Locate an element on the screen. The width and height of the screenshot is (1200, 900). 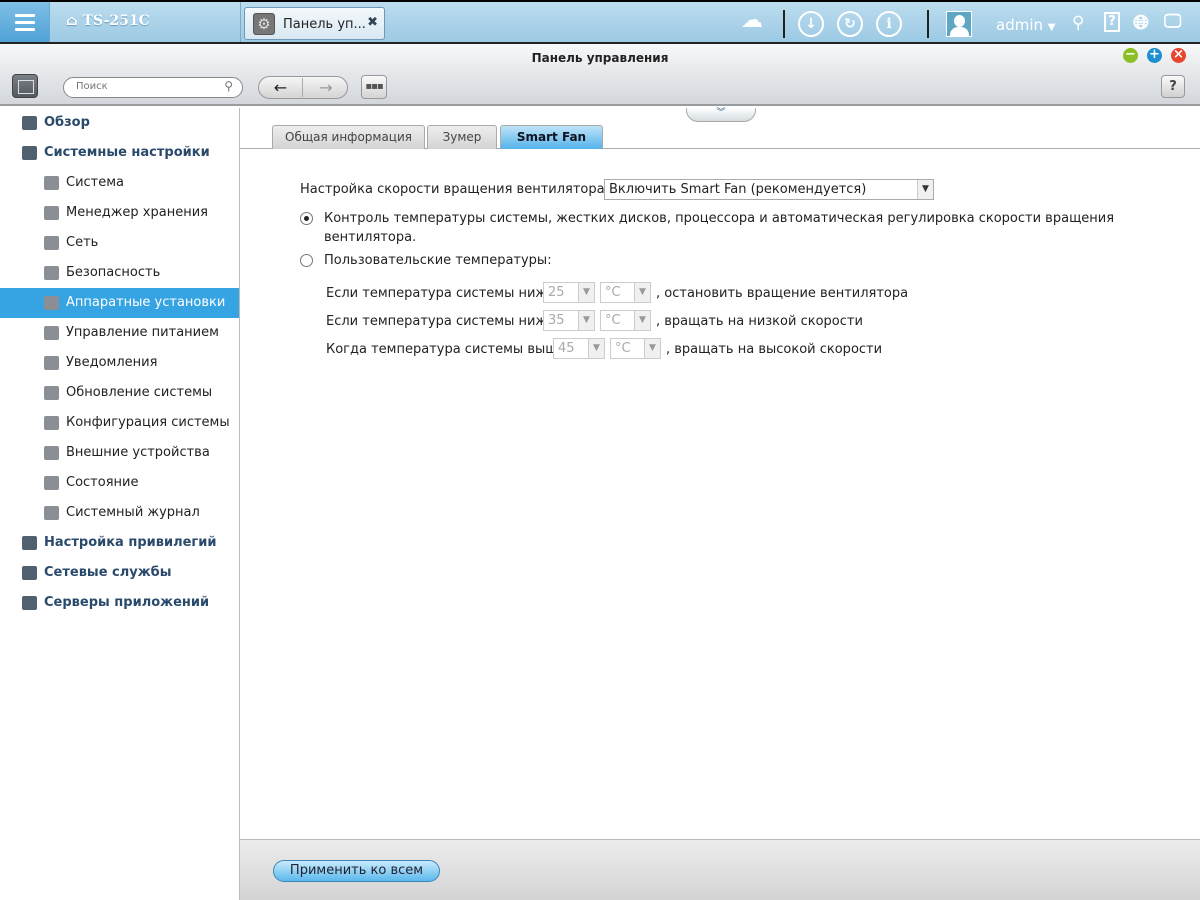
tab-general-info: Общая информация is located at coordinates (348, 137).